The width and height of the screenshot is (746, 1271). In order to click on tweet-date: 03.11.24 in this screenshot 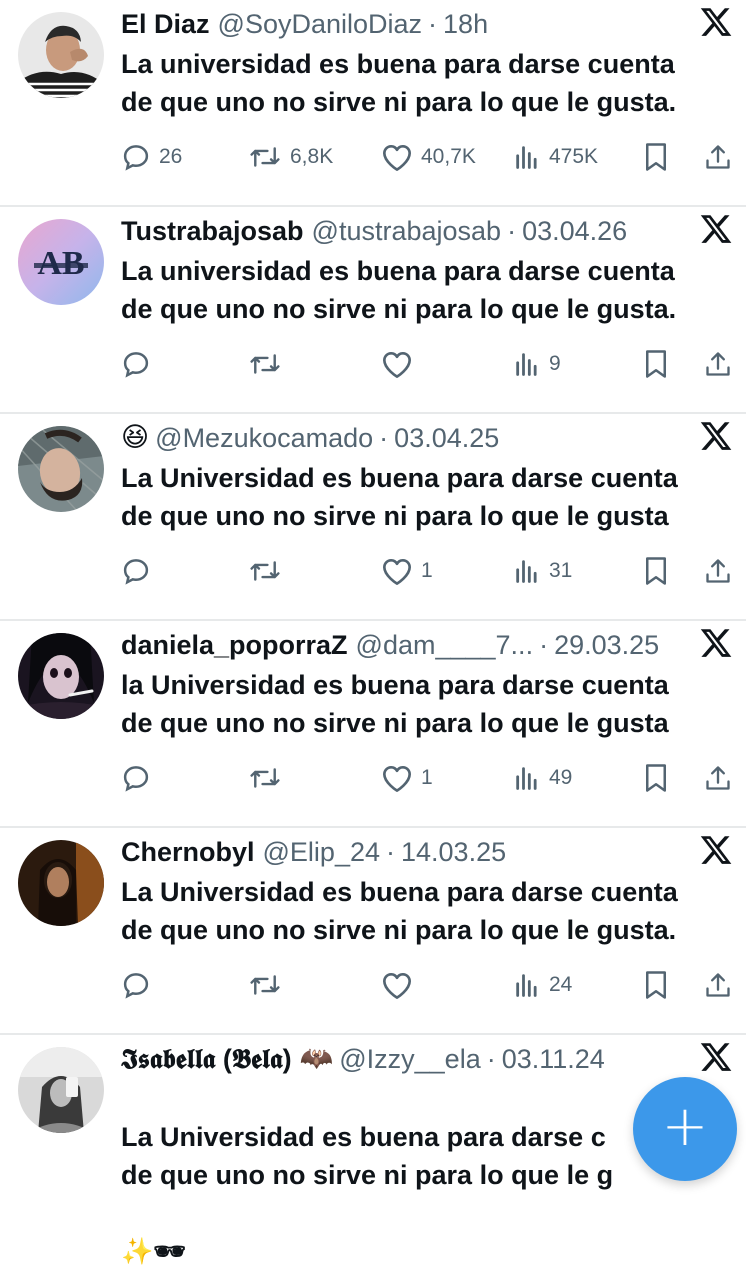, I will do `click(553, 1059)`.